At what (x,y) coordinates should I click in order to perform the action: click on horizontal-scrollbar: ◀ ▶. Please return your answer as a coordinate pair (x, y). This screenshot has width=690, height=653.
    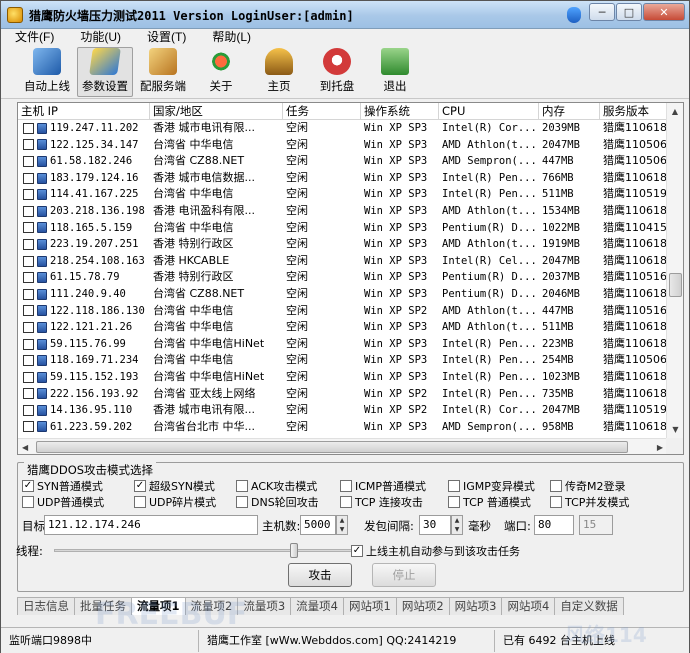
    Looking at the image, I should click on (342, 446).